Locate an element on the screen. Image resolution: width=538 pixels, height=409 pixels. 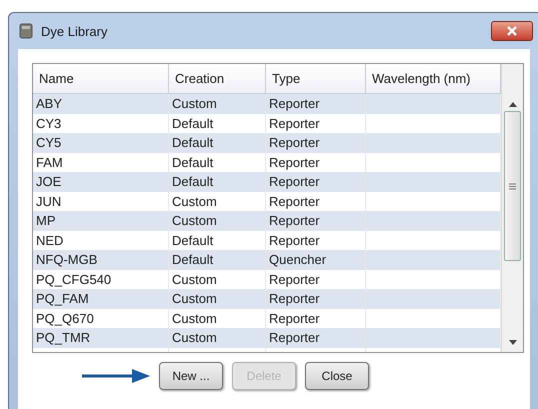
table-row: CY5 Default Reporter is located at coordinates (267, 142).